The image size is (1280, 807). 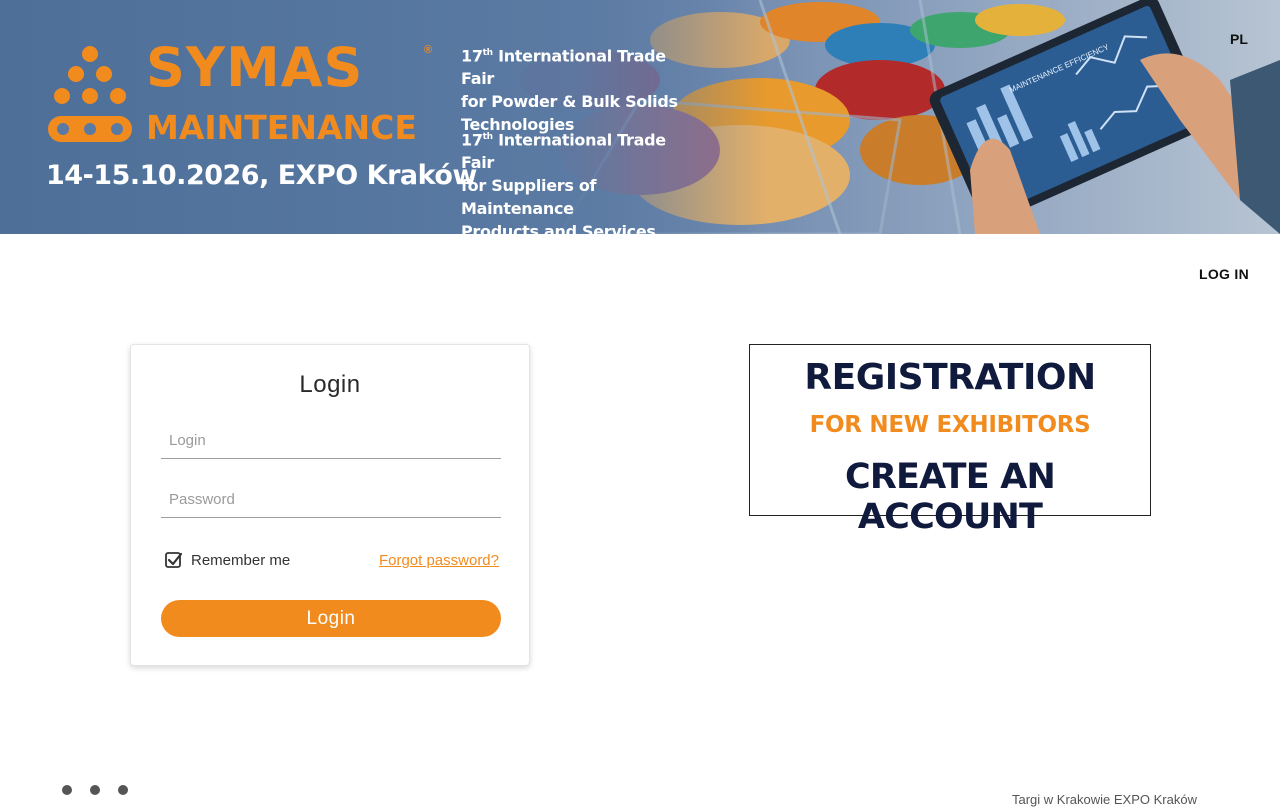 I want to click on footer-logo-dots-icon, so click(x=95, y=790).